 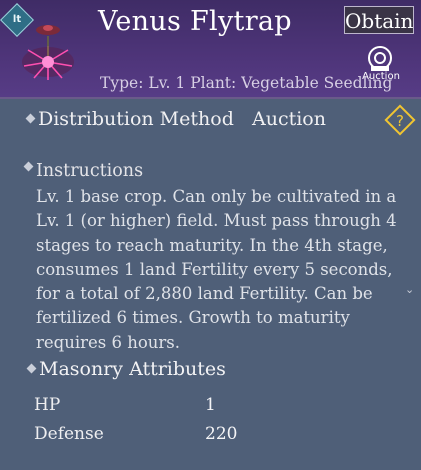 I want to click on attribute-label-defense: Defense, so click(x=69, y=434).